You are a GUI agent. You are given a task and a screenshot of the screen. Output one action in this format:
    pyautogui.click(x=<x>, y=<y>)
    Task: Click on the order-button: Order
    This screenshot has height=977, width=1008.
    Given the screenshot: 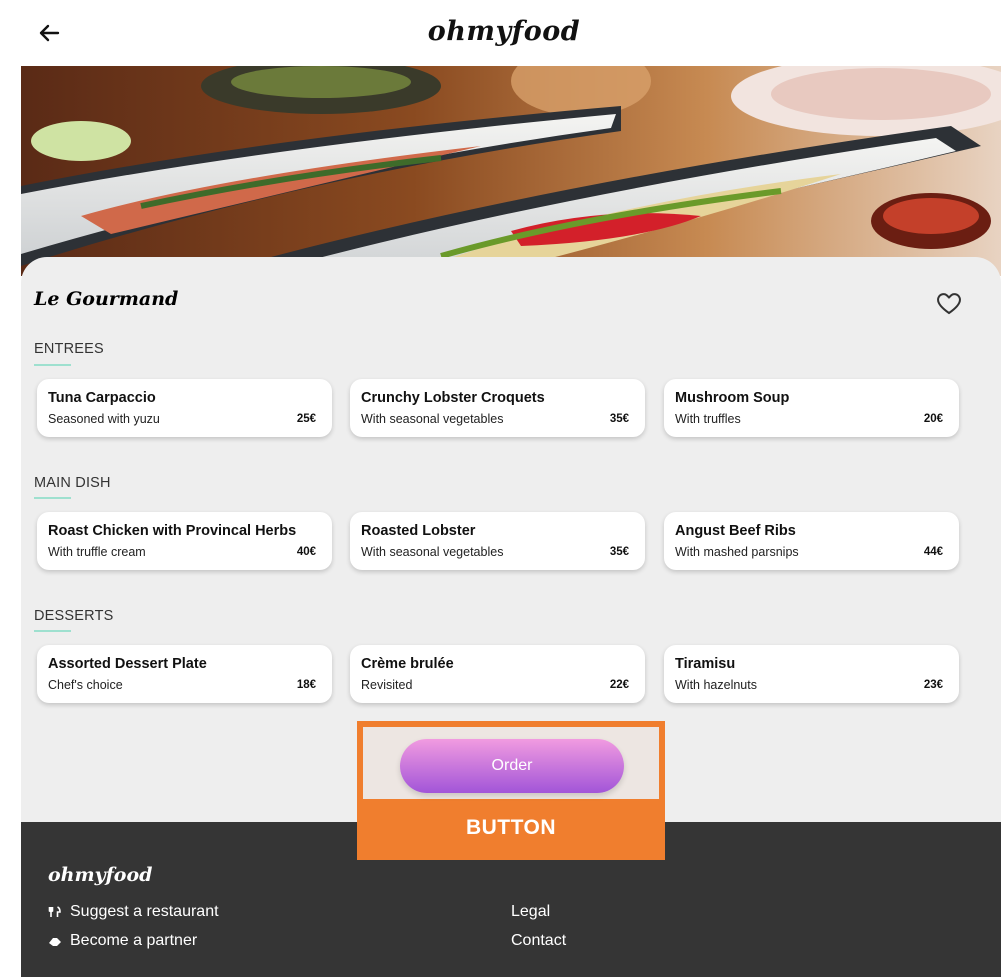 What is the action you would take?
    pyautogui.click(x=512, y=766)
    